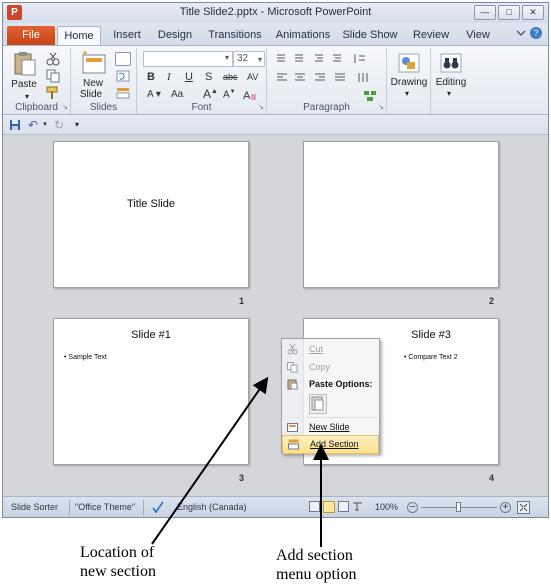 The height and width of the screenshot is (584, 551). I want to click on annotation-new-section: Location of new section, so click(118, 562).